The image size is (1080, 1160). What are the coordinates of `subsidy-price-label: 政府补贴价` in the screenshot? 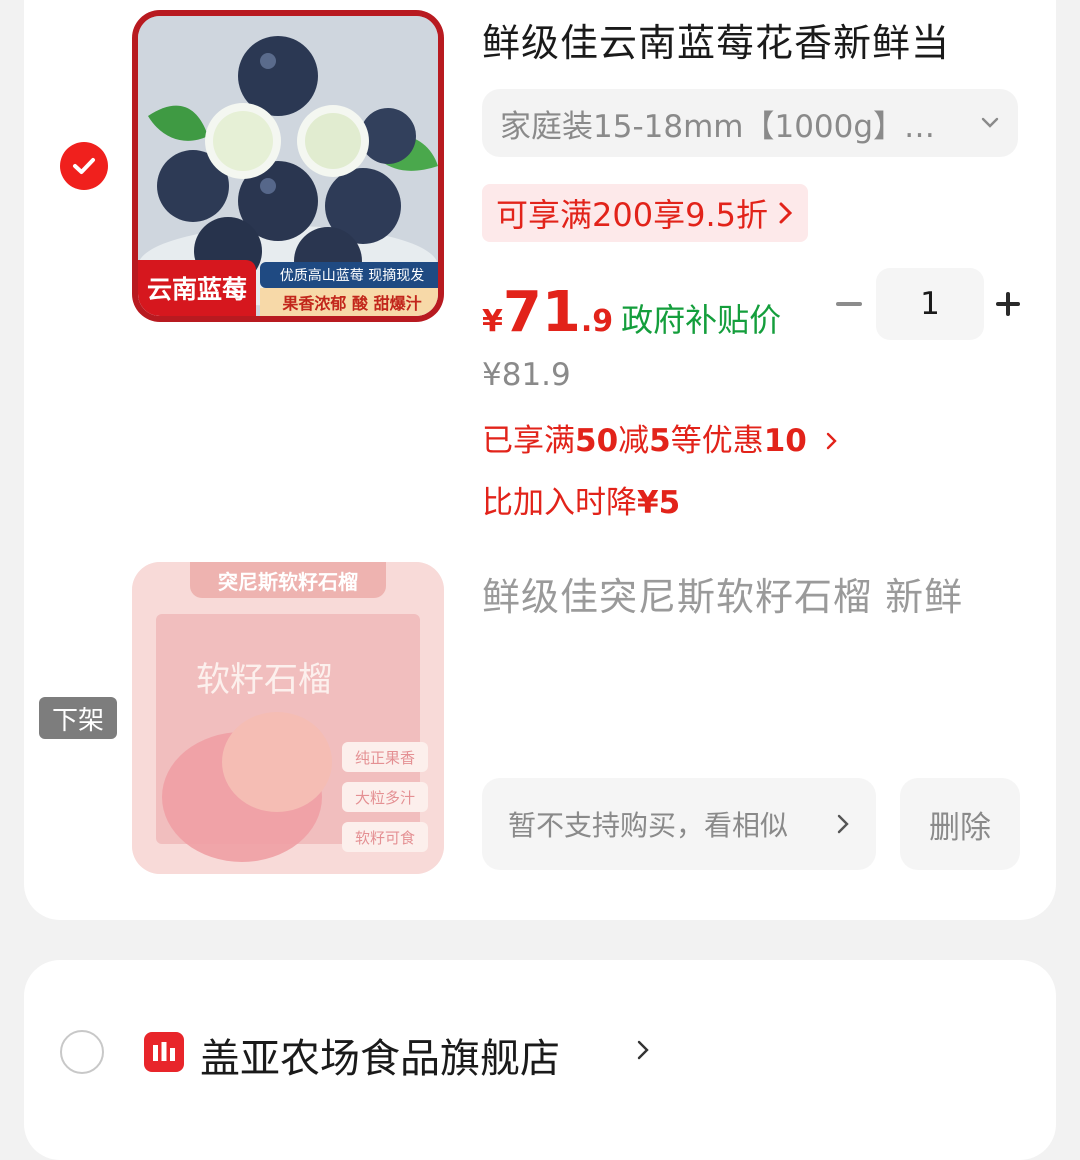 It's located at (701, 320).